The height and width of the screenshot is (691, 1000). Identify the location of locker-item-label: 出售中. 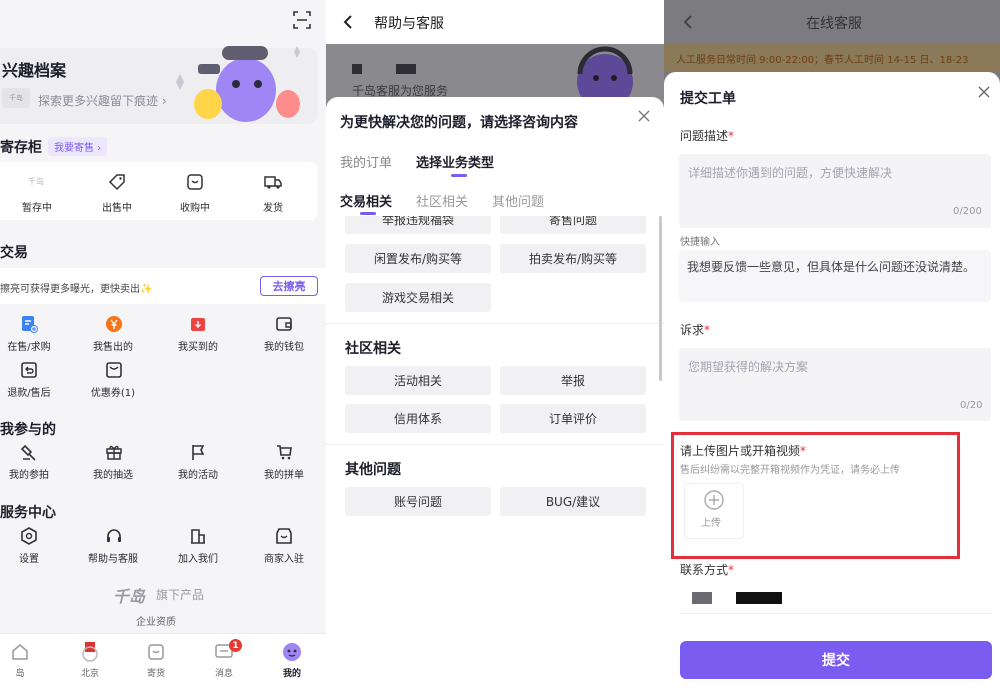
(117, 206).